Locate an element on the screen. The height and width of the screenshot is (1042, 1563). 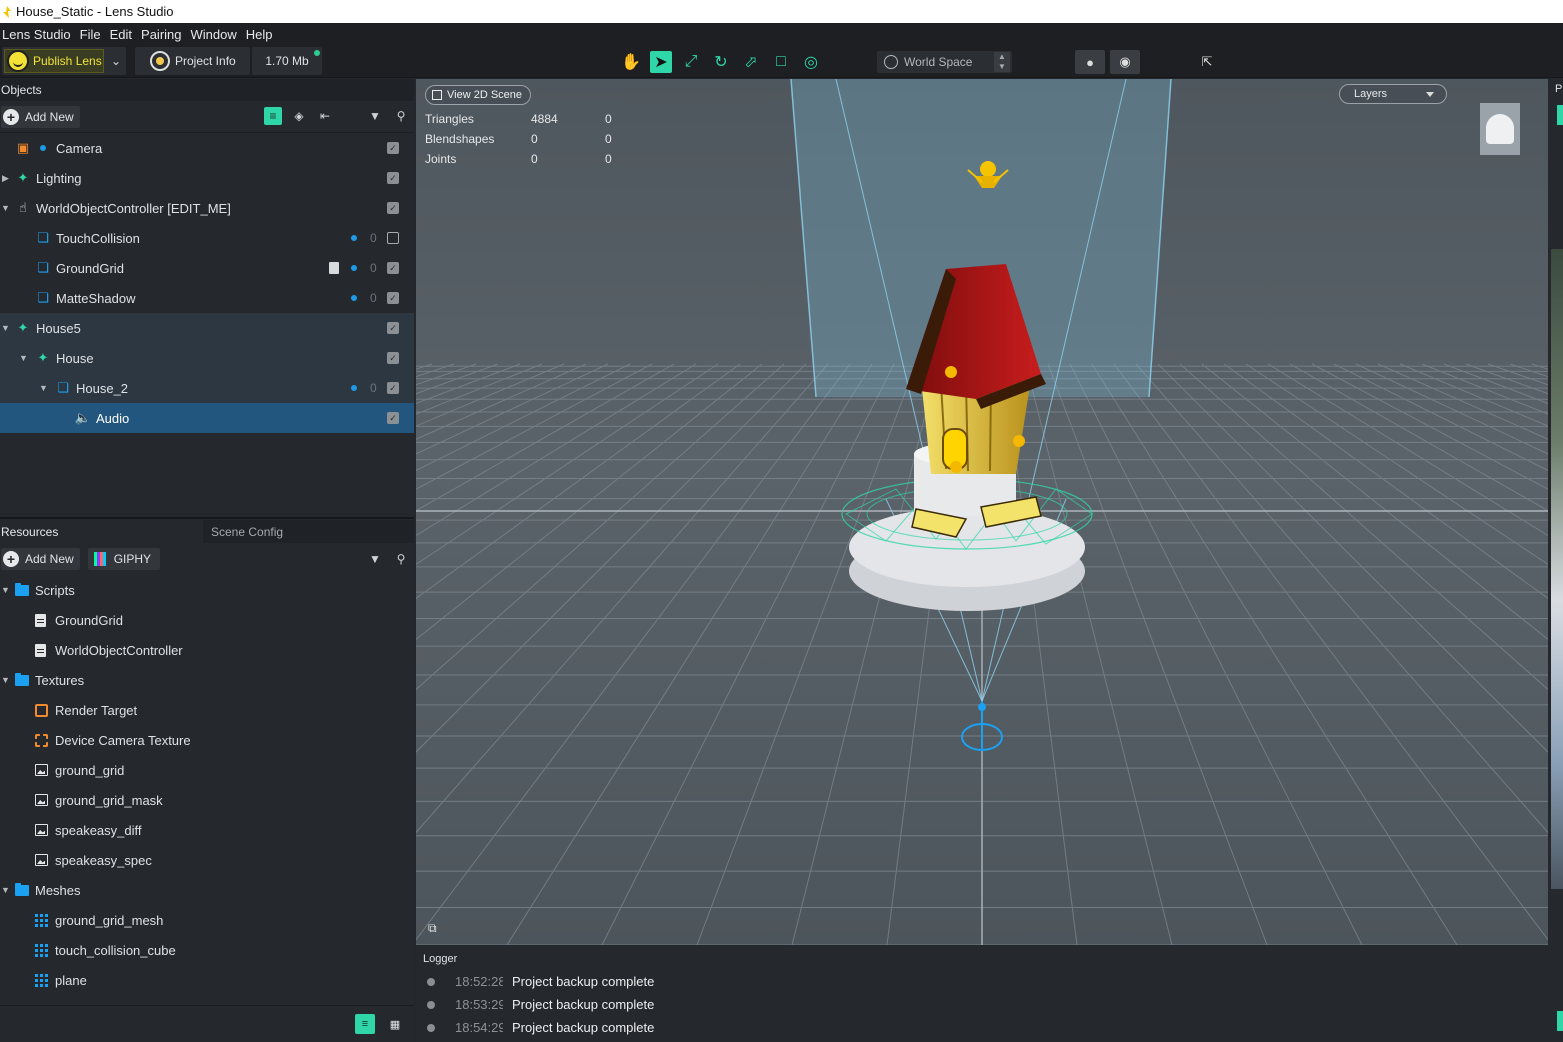
space-select-arrows-icon: ▲ ▼ is located at coordinates (1002, 62).